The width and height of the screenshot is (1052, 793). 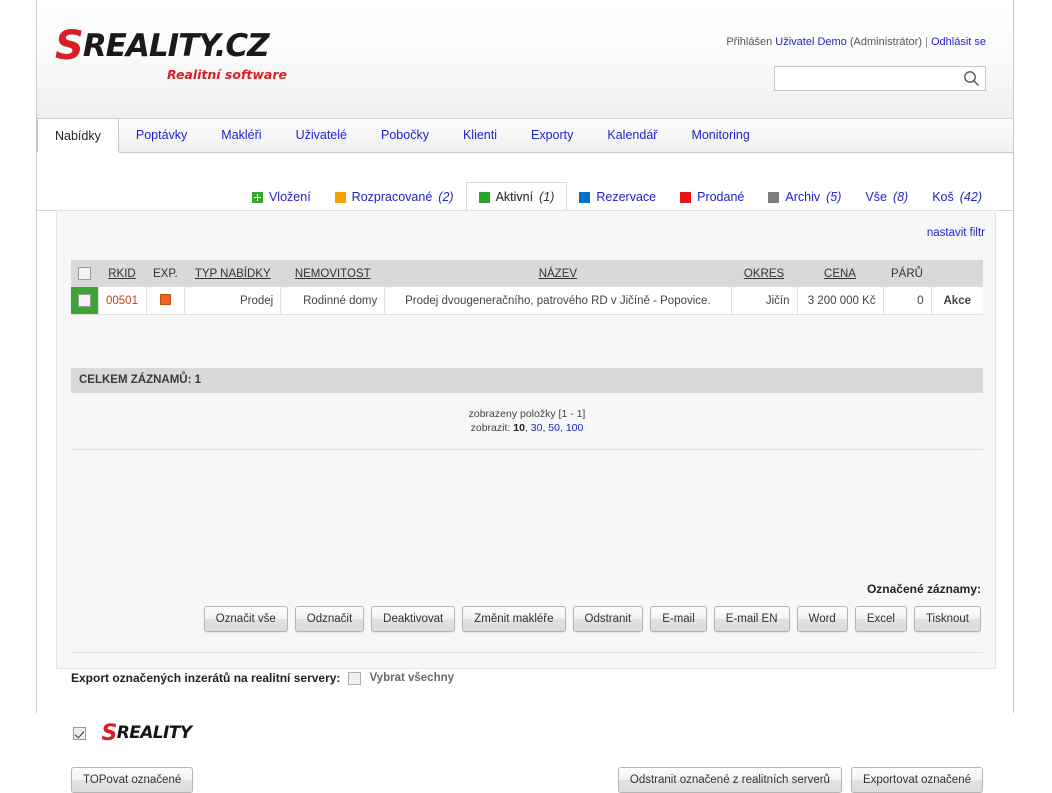 What do you see at coordinates (79, 733) in the screenshot?
I see `server-checkbox-sreality` at bounding box center [79, 733].